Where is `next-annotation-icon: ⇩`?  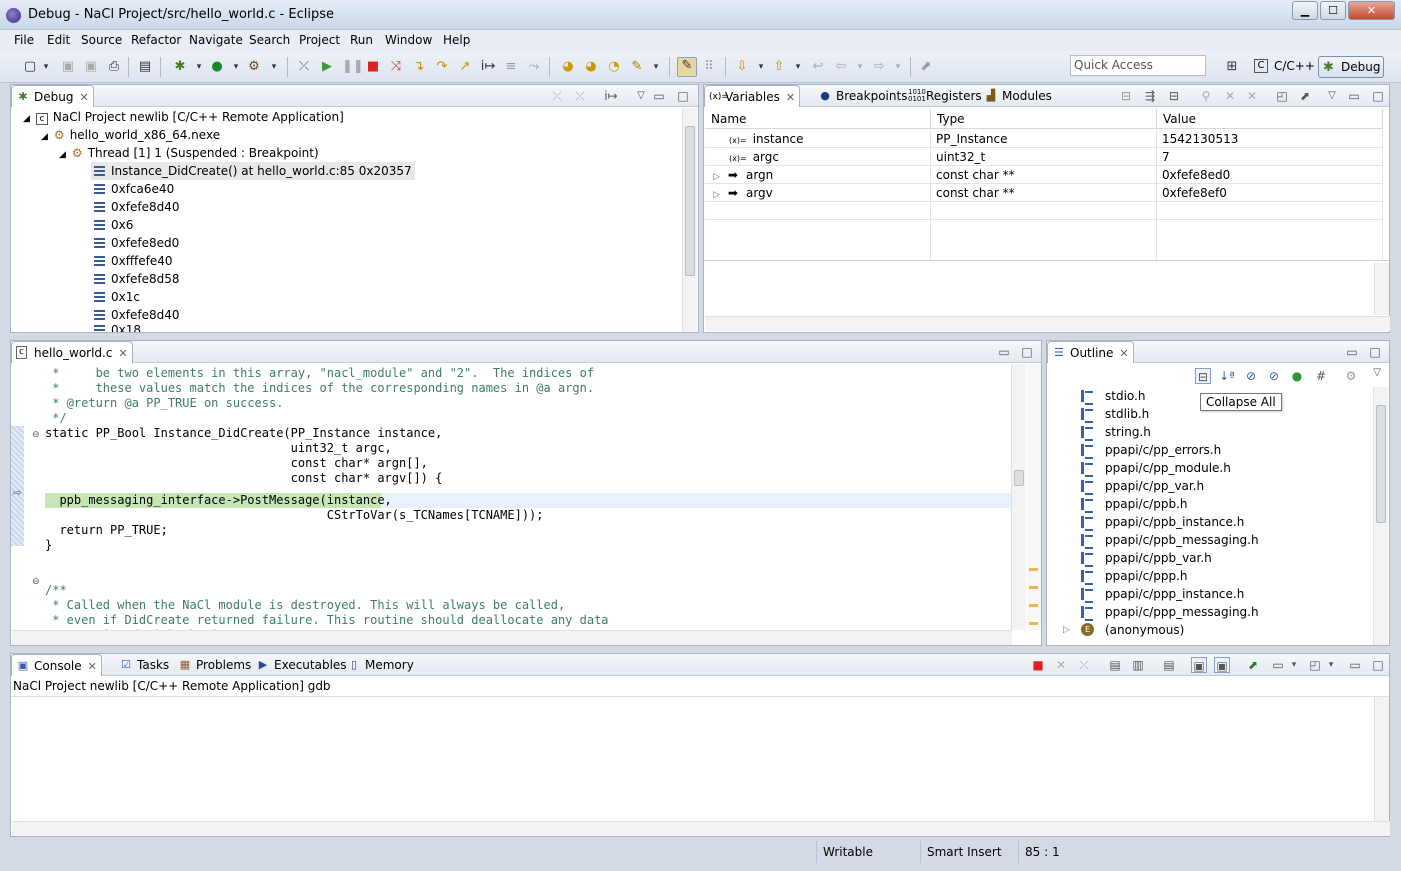
next-annotation-icon: ⇩ is located at coordinates (742, 67).